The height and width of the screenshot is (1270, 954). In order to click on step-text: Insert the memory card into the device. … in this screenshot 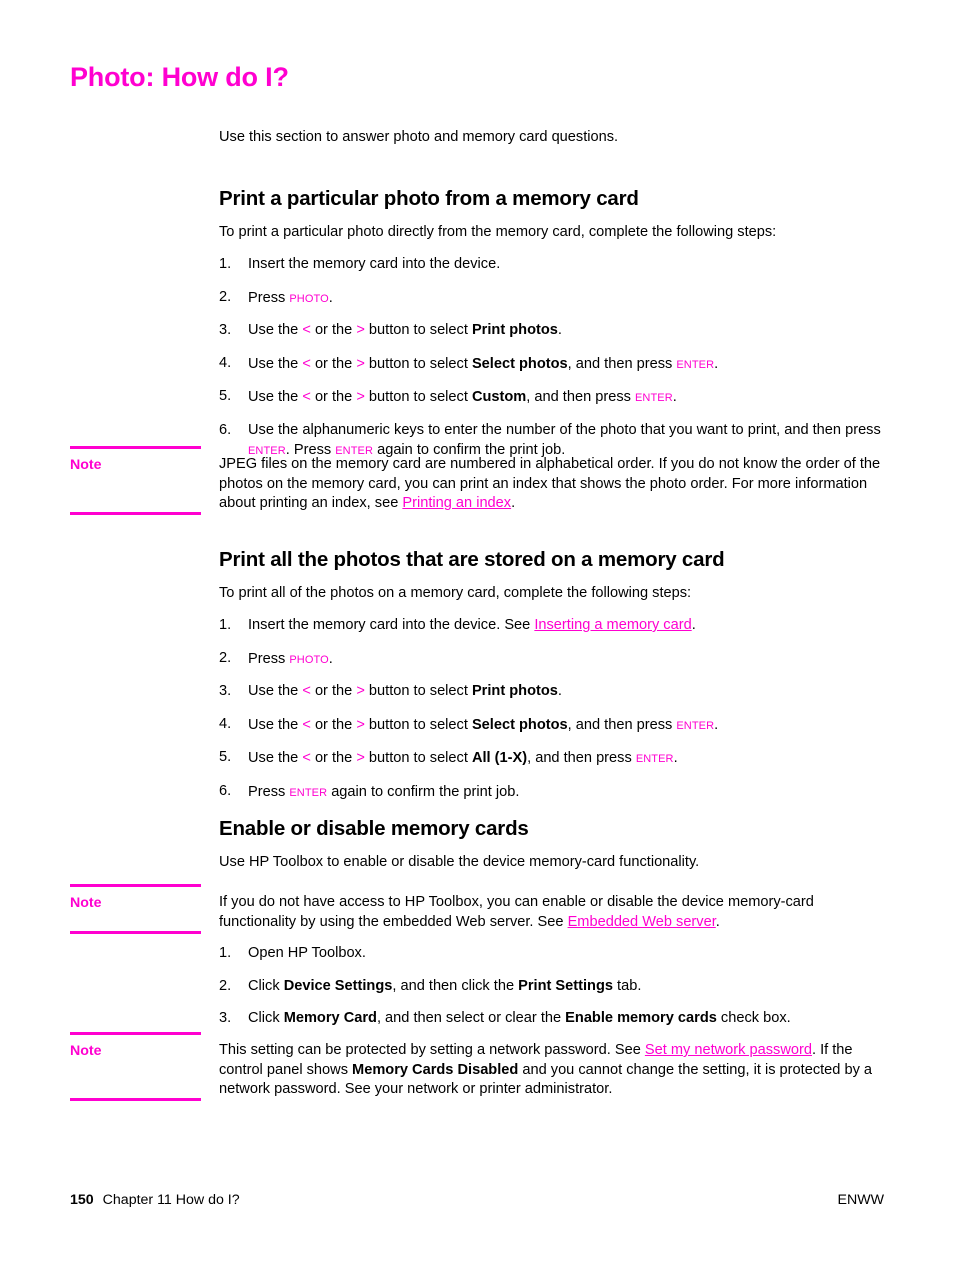, I will do `click(472, 625)`.